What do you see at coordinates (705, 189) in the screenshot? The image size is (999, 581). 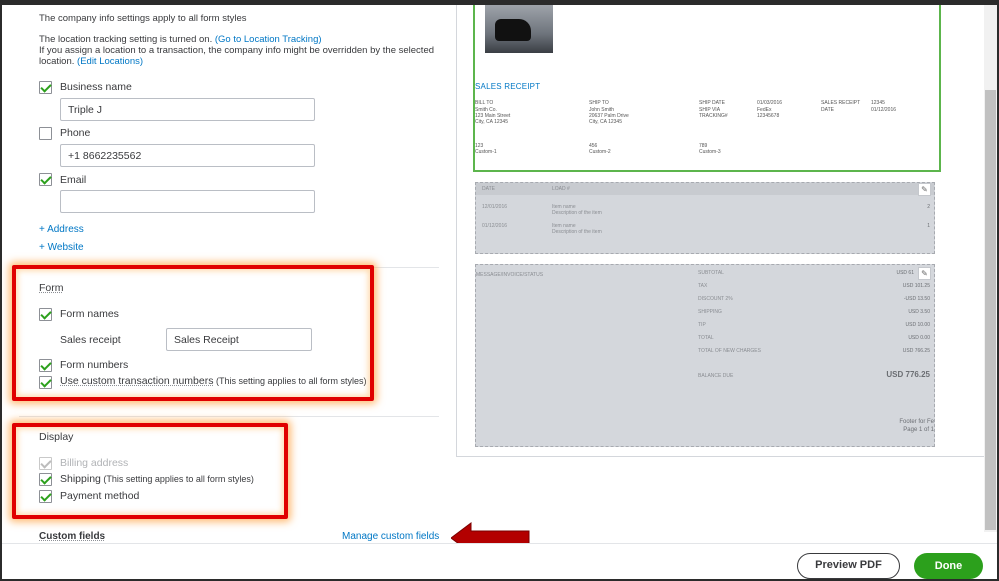 I see `line-items-header` at bounding box center [705, 189].